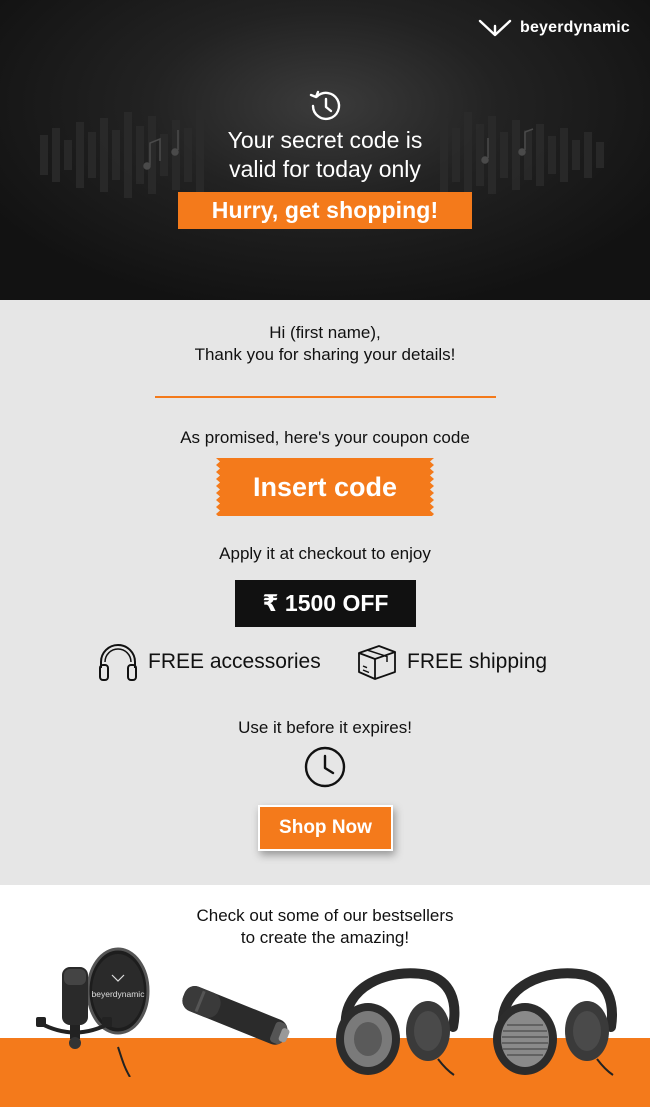  What do you see at coordinates (118, 662) in the screenshot?
I see `headphones-icon` at bounding box center [118, 662].